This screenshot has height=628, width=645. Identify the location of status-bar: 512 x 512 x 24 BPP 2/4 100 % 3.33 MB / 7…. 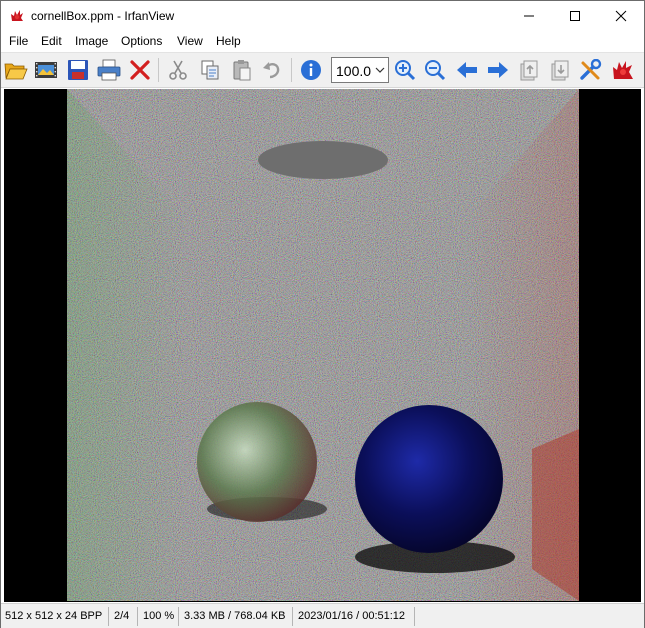
(322, 615).